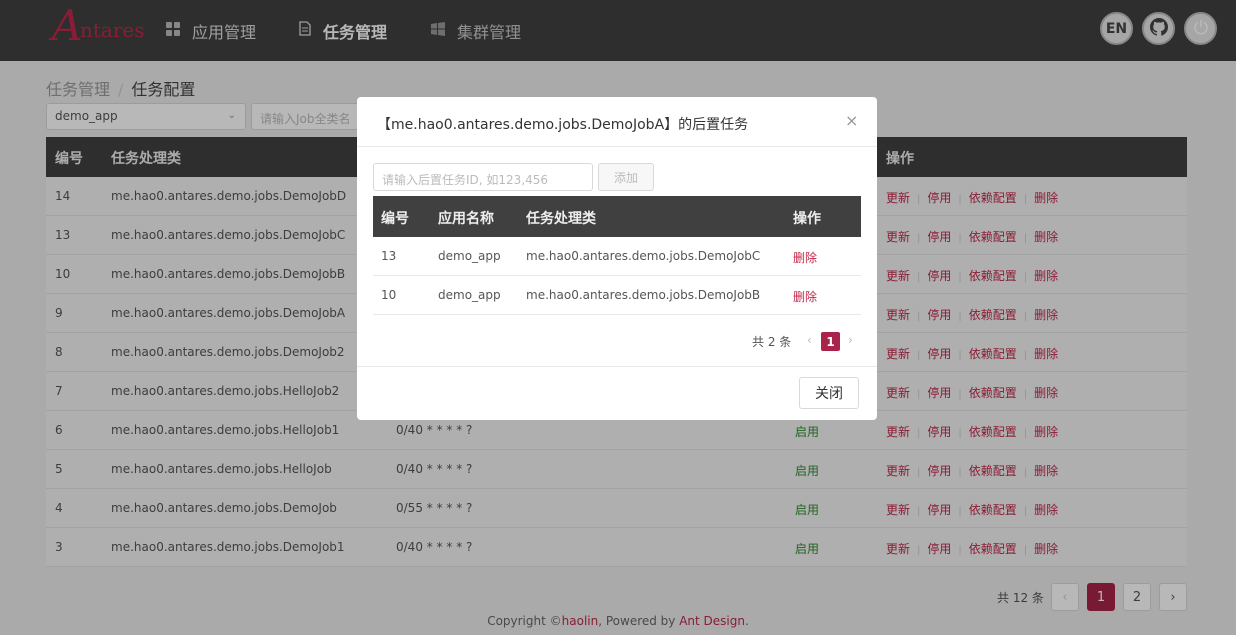 The height and width of the screenshot is (635, 1236). I want to click on modal-col-actions: 操作, so click(807, 219).